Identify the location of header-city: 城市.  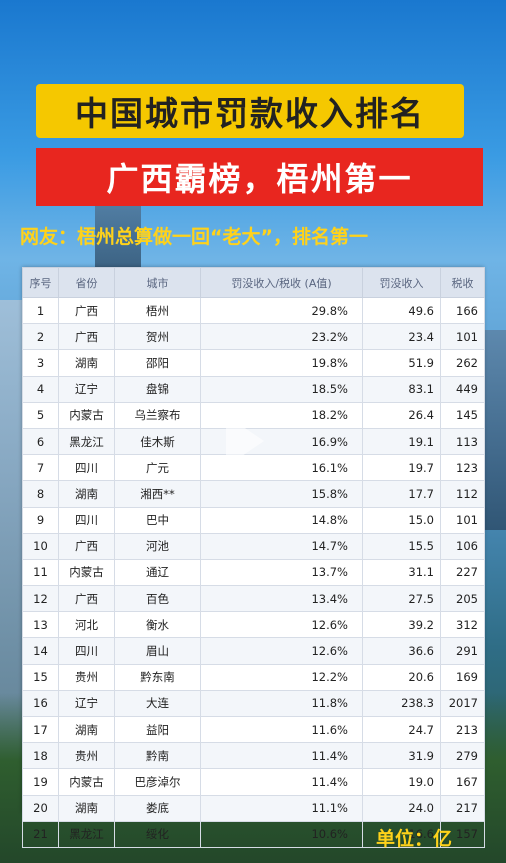
(157, 282).